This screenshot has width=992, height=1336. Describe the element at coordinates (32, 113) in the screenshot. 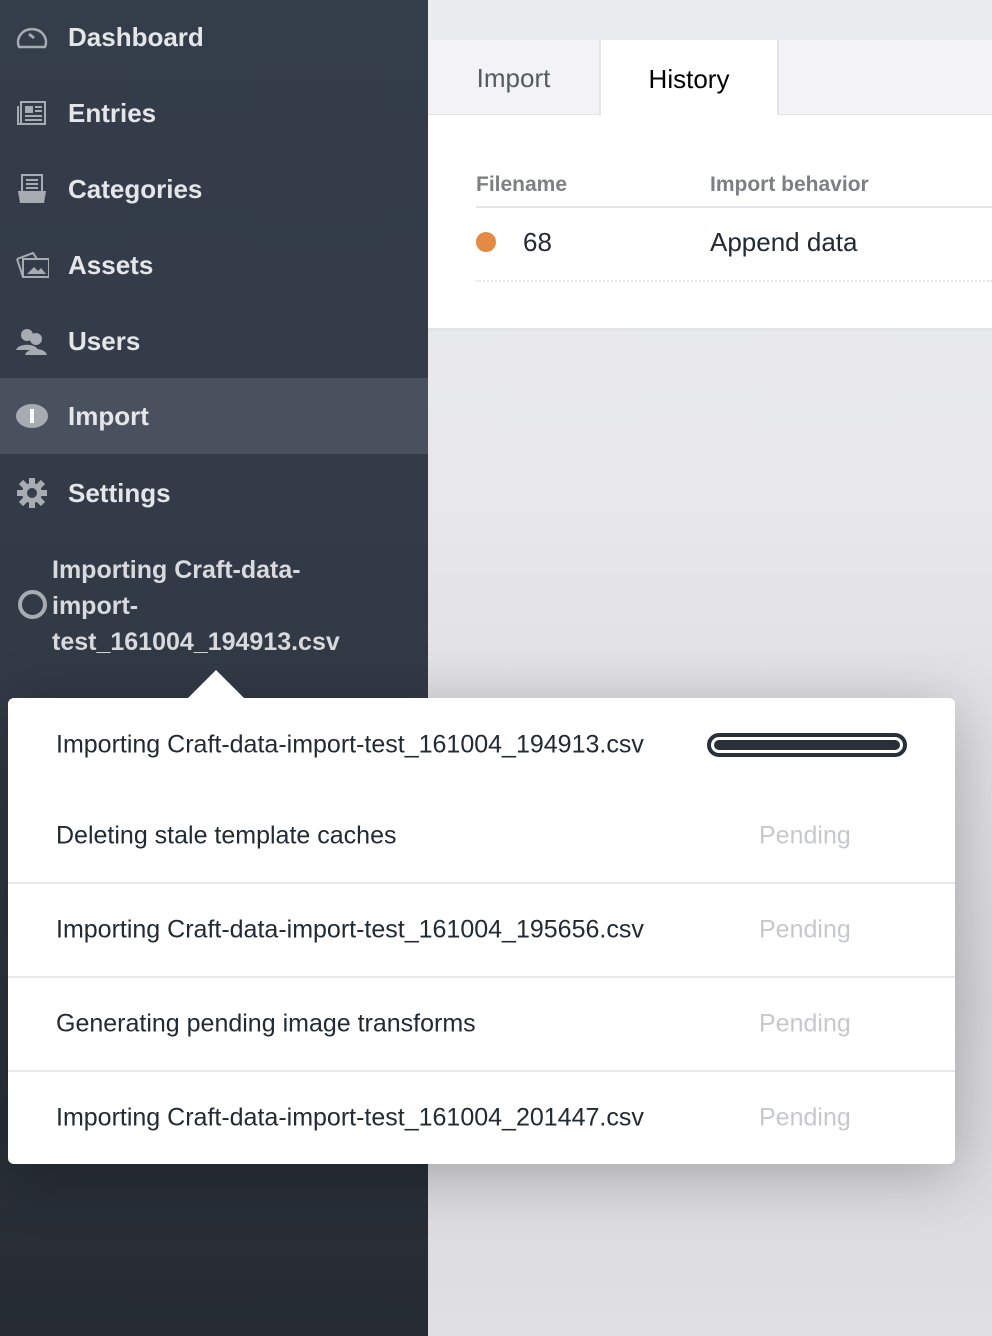

I see `entries-icon` at that location.